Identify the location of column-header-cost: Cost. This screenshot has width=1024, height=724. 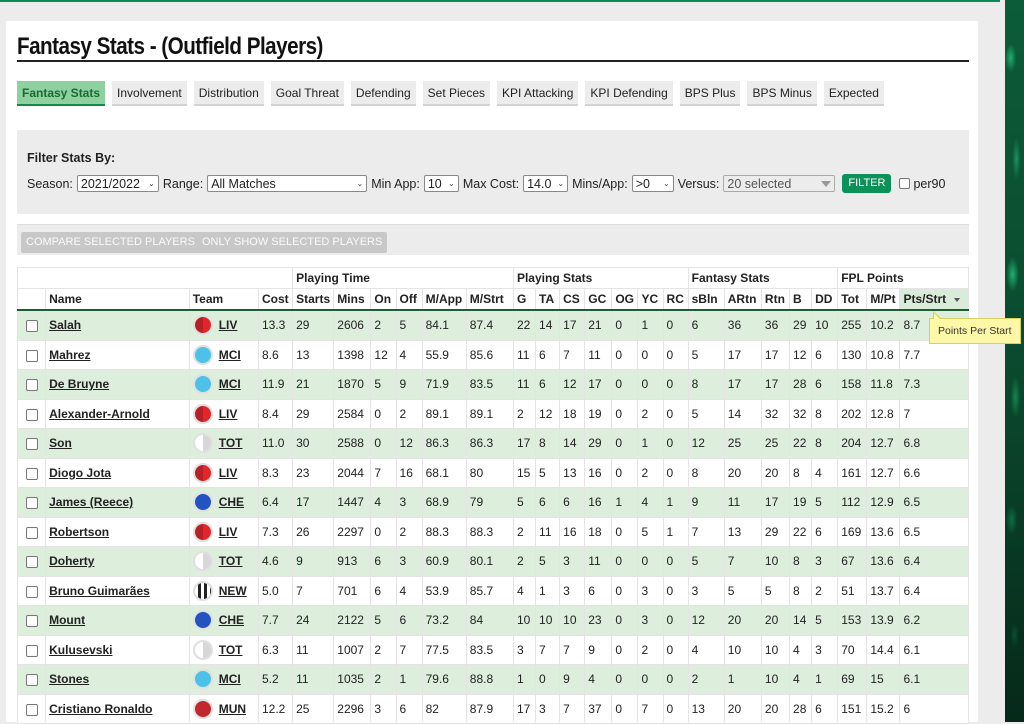
(275, 299).